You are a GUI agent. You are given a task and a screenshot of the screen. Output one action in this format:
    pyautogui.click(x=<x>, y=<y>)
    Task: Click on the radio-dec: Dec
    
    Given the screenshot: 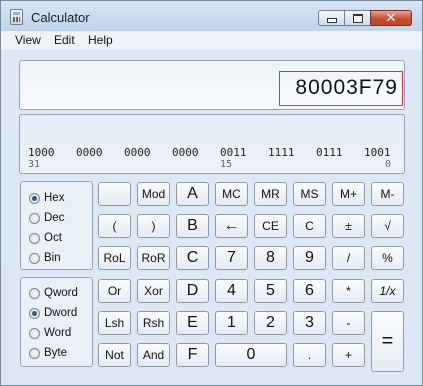 What is the action you would take?
    pyautogui.click(x=46, y=218)
    